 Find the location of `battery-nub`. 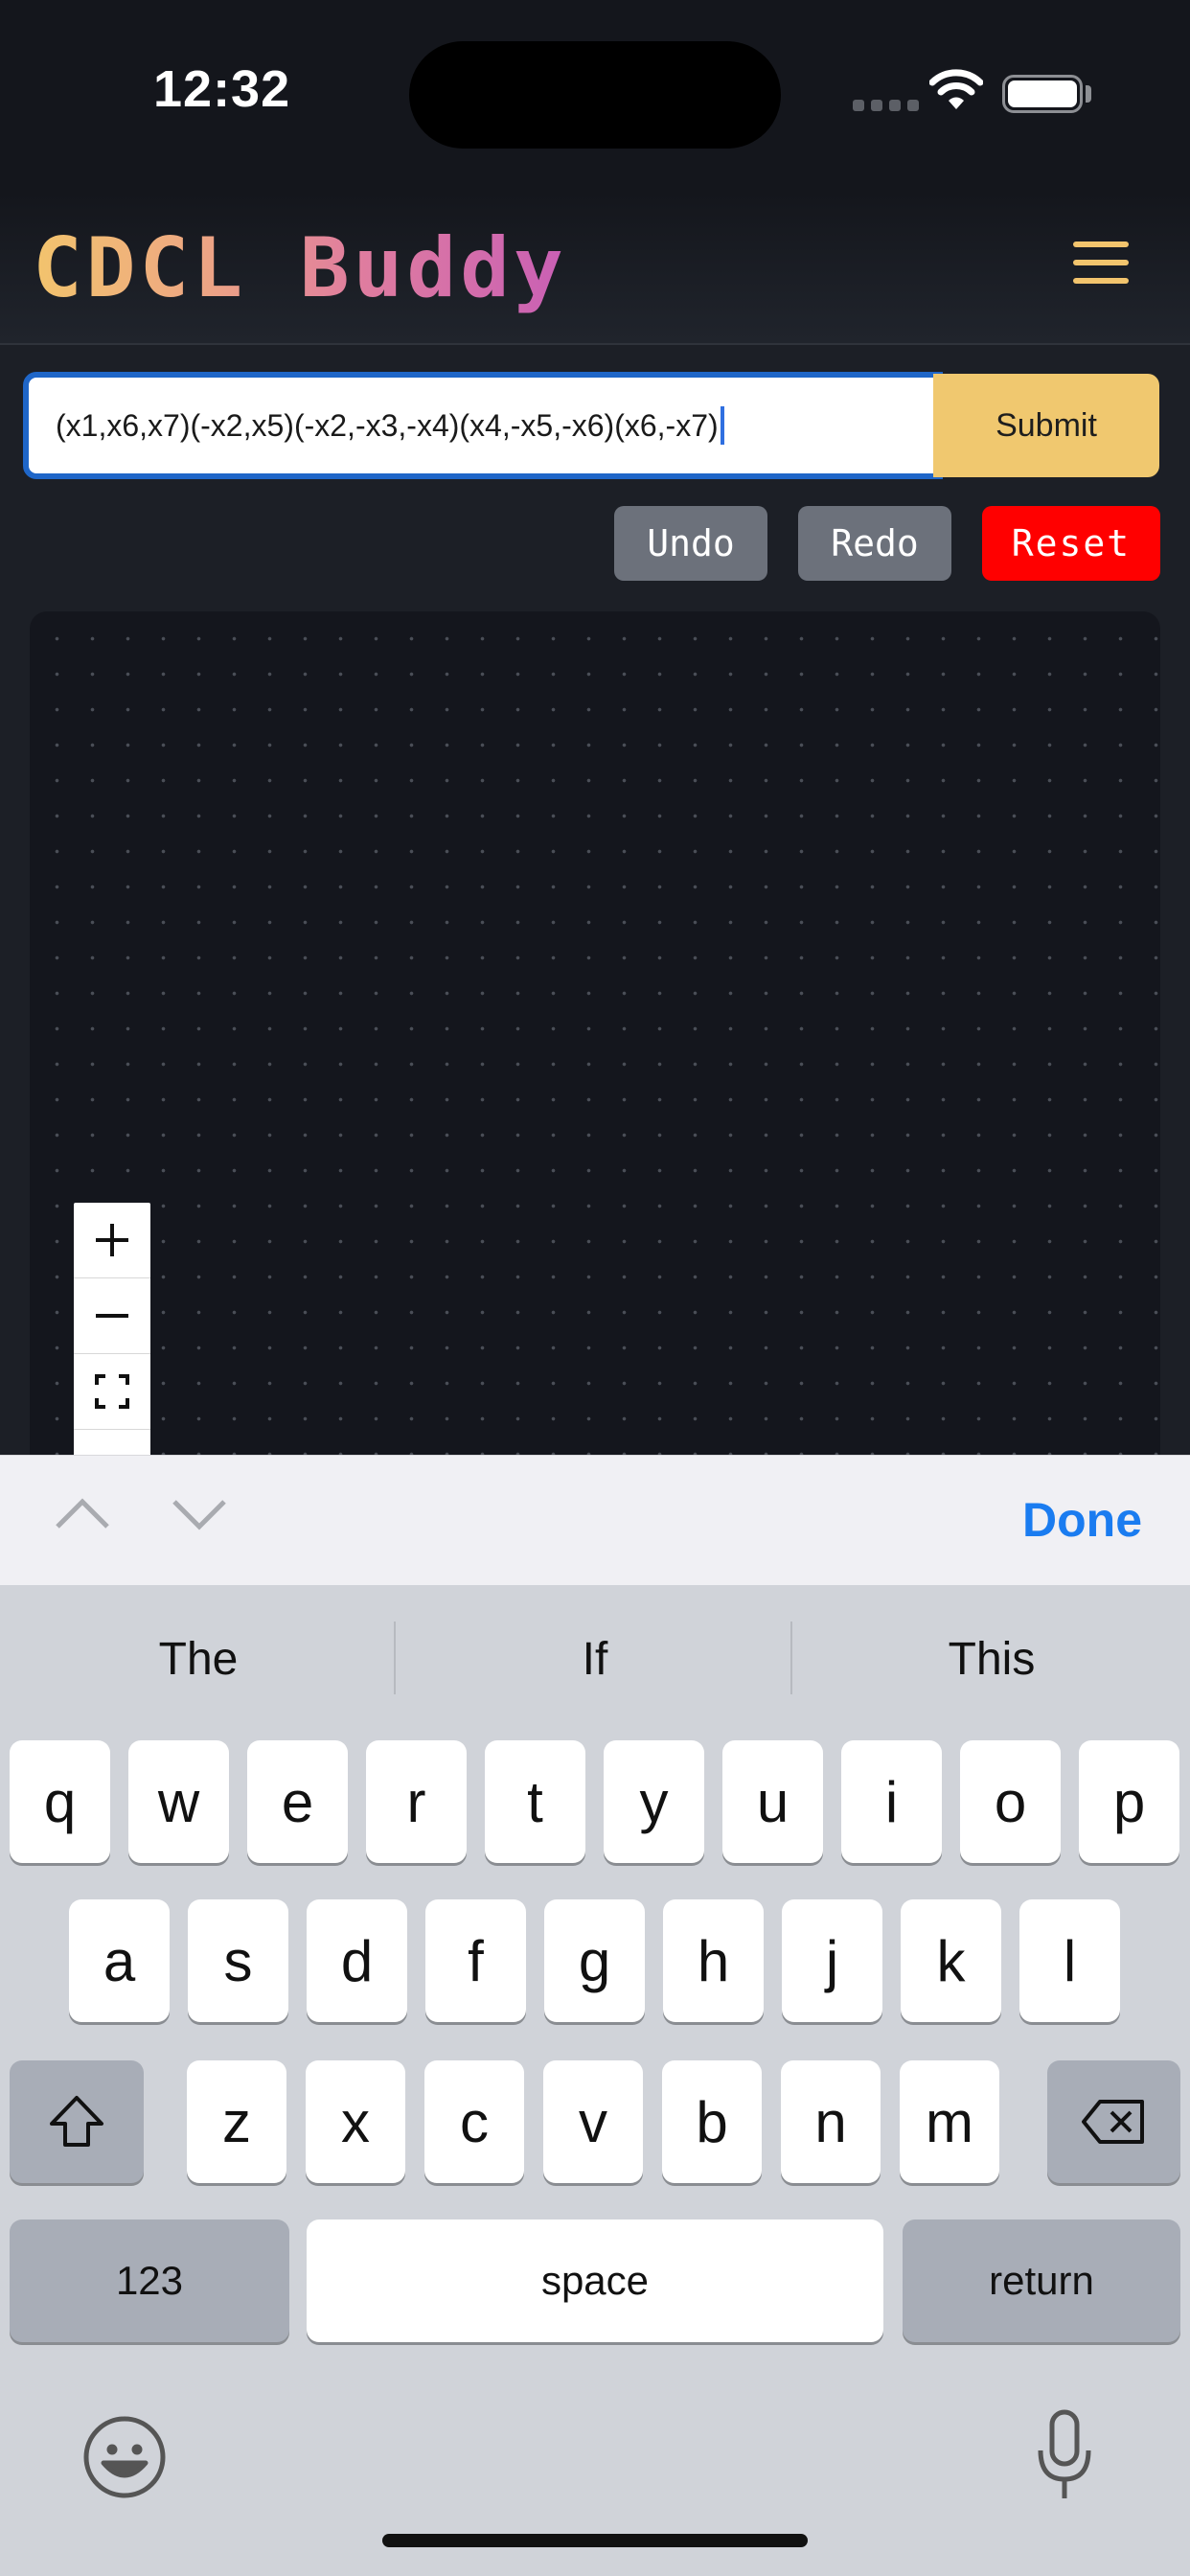

battery-nub is located at coordinates (1089, 94).